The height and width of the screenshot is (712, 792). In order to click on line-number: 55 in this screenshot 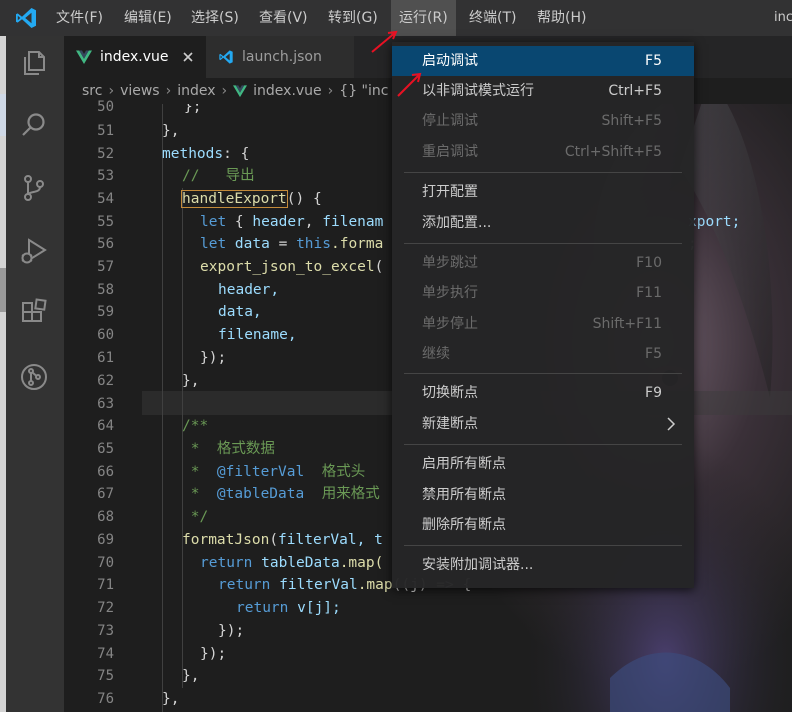, I will do `click(105, 222)`.